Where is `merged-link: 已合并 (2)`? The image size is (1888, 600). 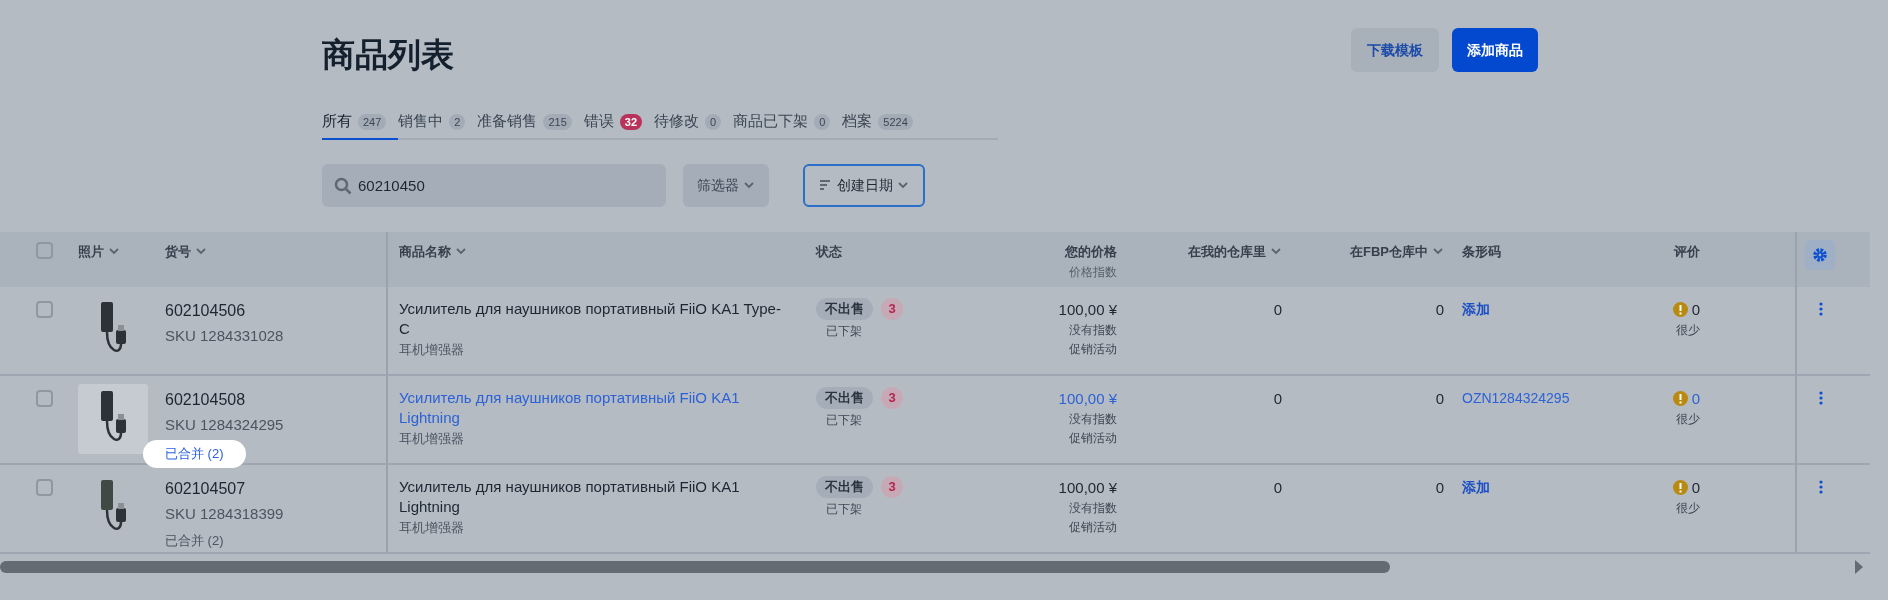 merged-link: 已合并 (2) is located at coordinates (194, 454).